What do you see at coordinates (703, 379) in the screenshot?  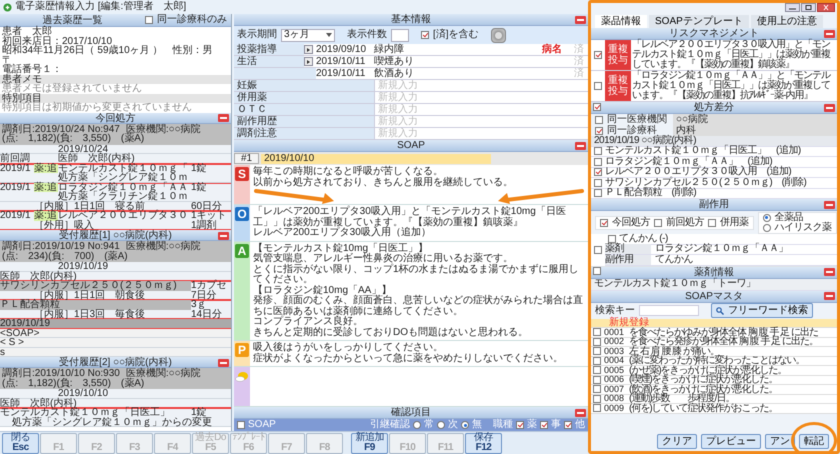 I see `template-text: (喫煙)をきっかけに症状が悪化した。` at bounding box center [703, 379].